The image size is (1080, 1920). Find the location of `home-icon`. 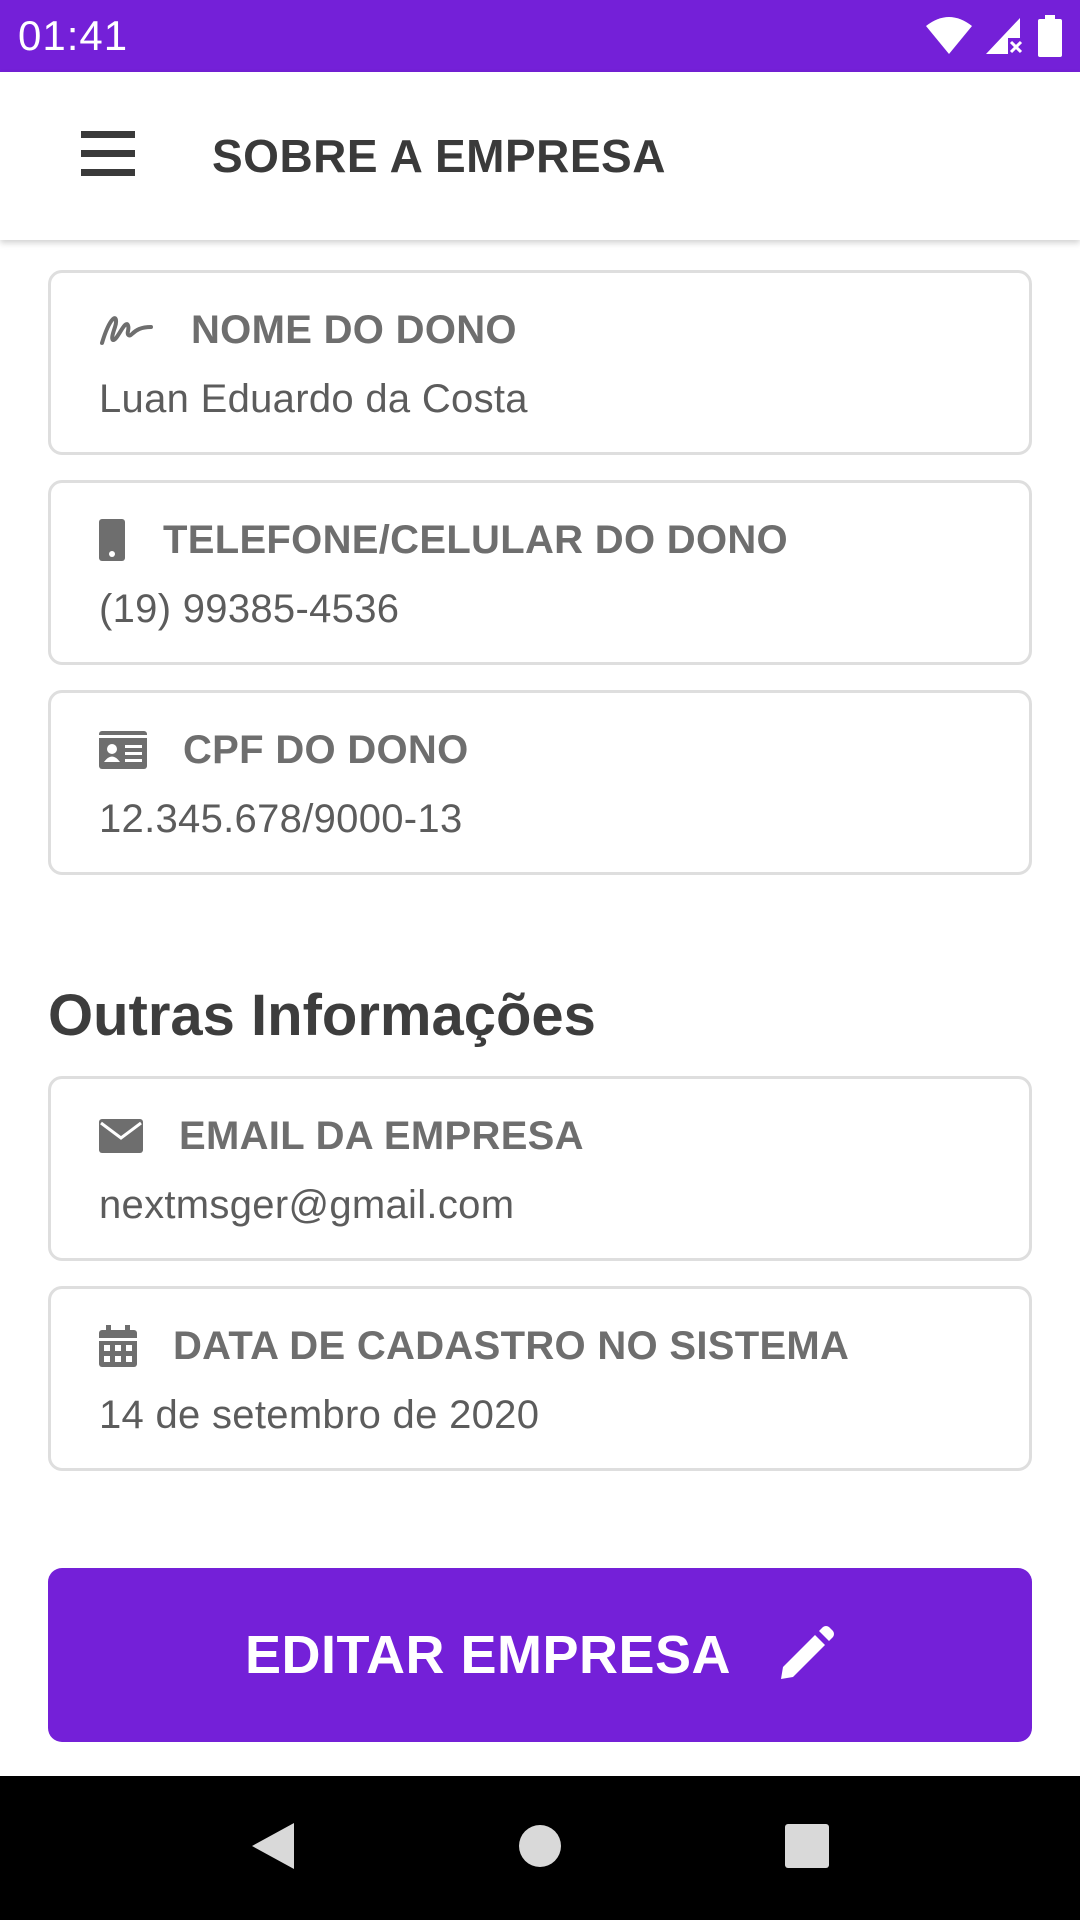

home-icon is located at coordinates (540, 1848).